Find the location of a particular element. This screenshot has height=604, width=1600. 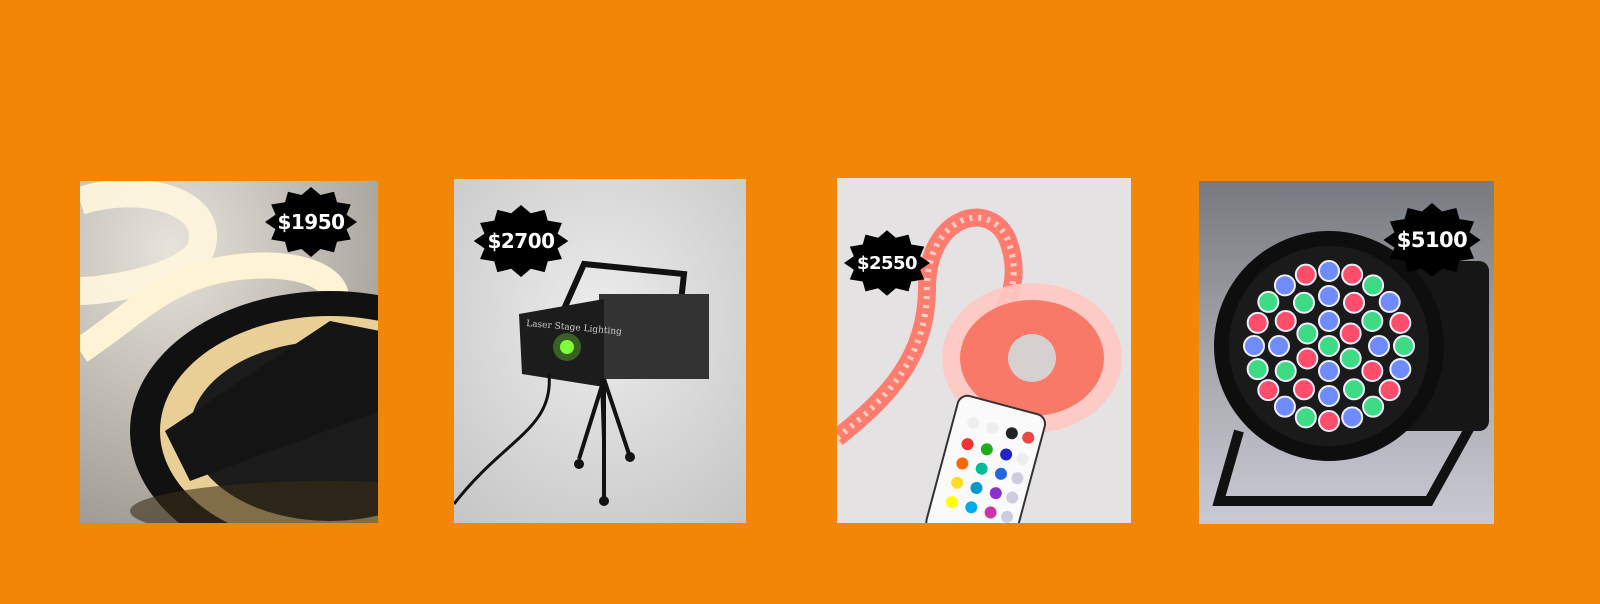

price-badge: $2700 is located at coordinates (521, 241).